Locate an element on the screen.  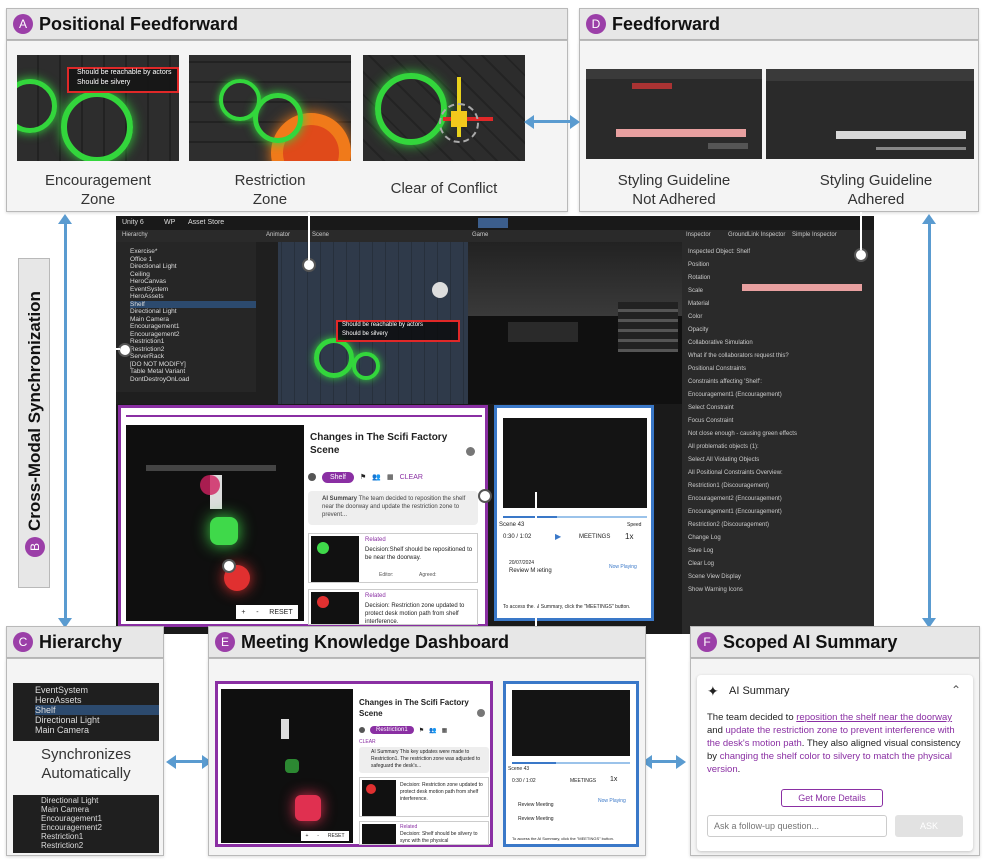
zoom-in-button: + is located at coordinates (243, 612).